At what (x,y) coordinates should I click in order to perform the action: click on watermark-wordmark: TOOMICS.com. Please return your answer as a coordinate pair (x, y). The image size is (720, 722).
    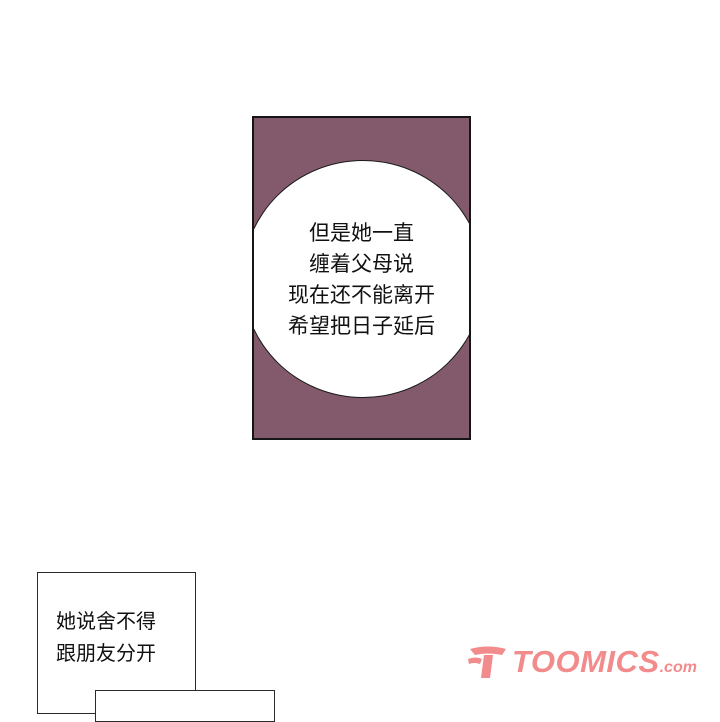
    Looking at the image, I should click on (604, 662).